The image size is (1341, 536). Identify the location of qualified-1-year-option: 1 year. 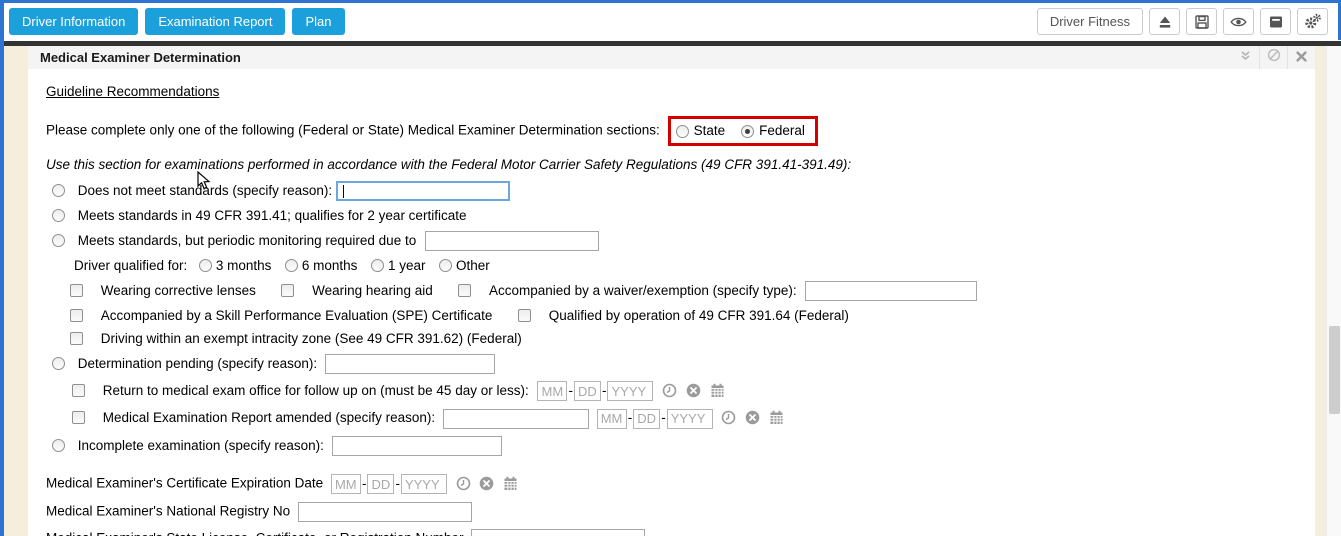
(398, 265).